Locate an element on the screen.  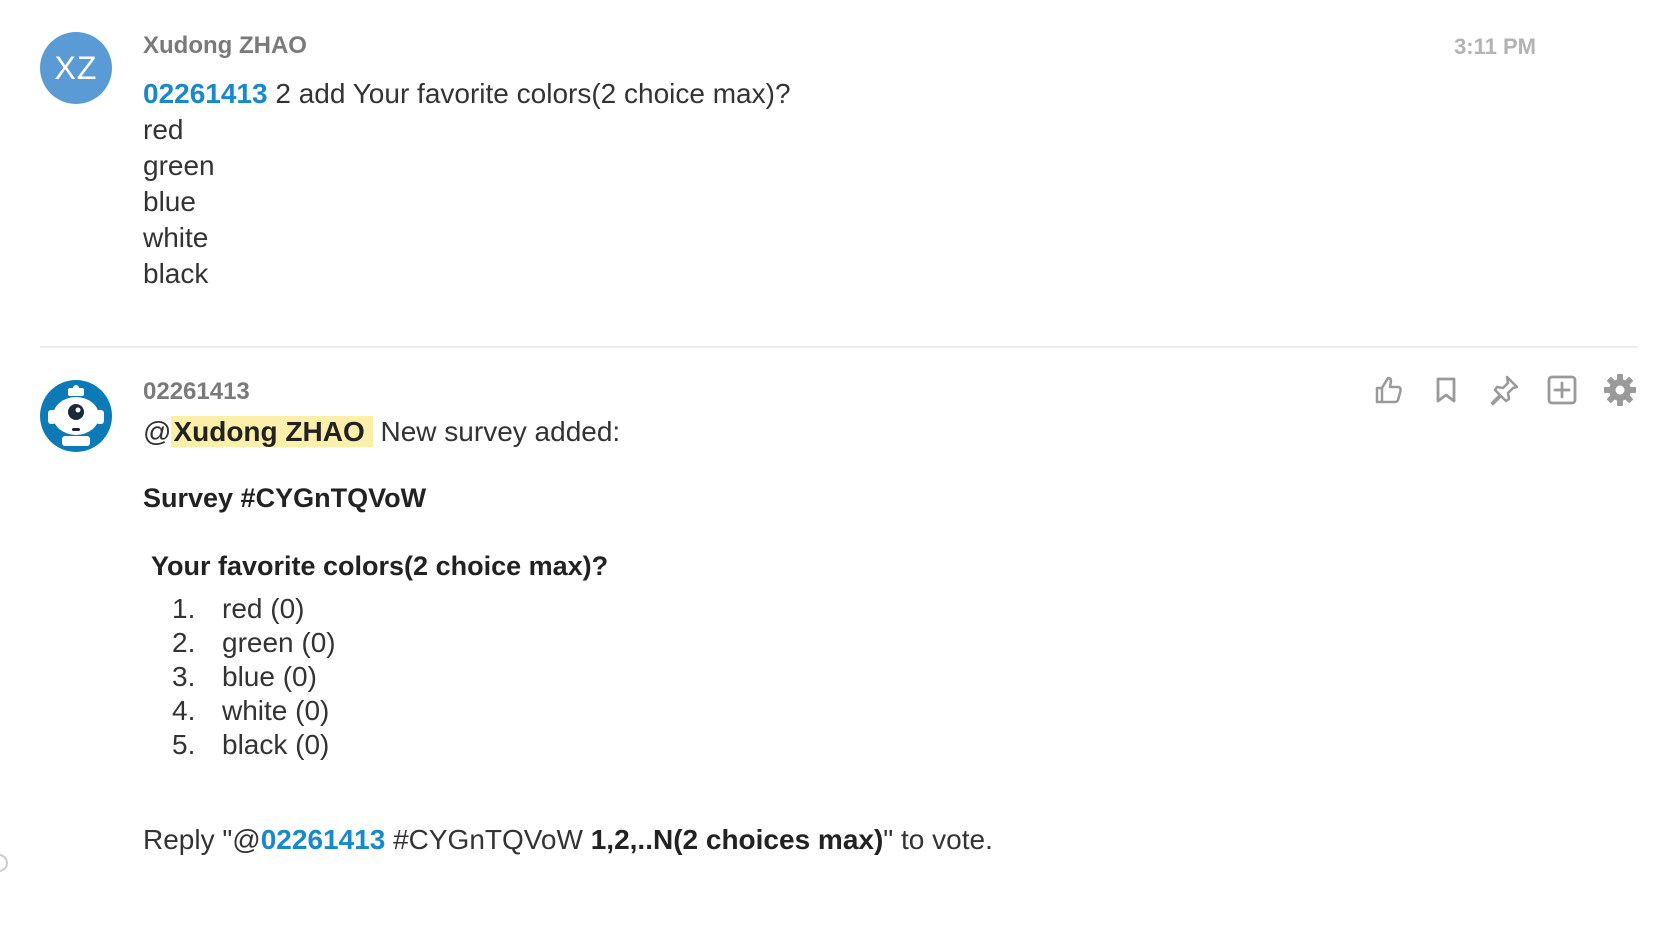
thumbs-up-icon is located at coordinates (1388, 390).